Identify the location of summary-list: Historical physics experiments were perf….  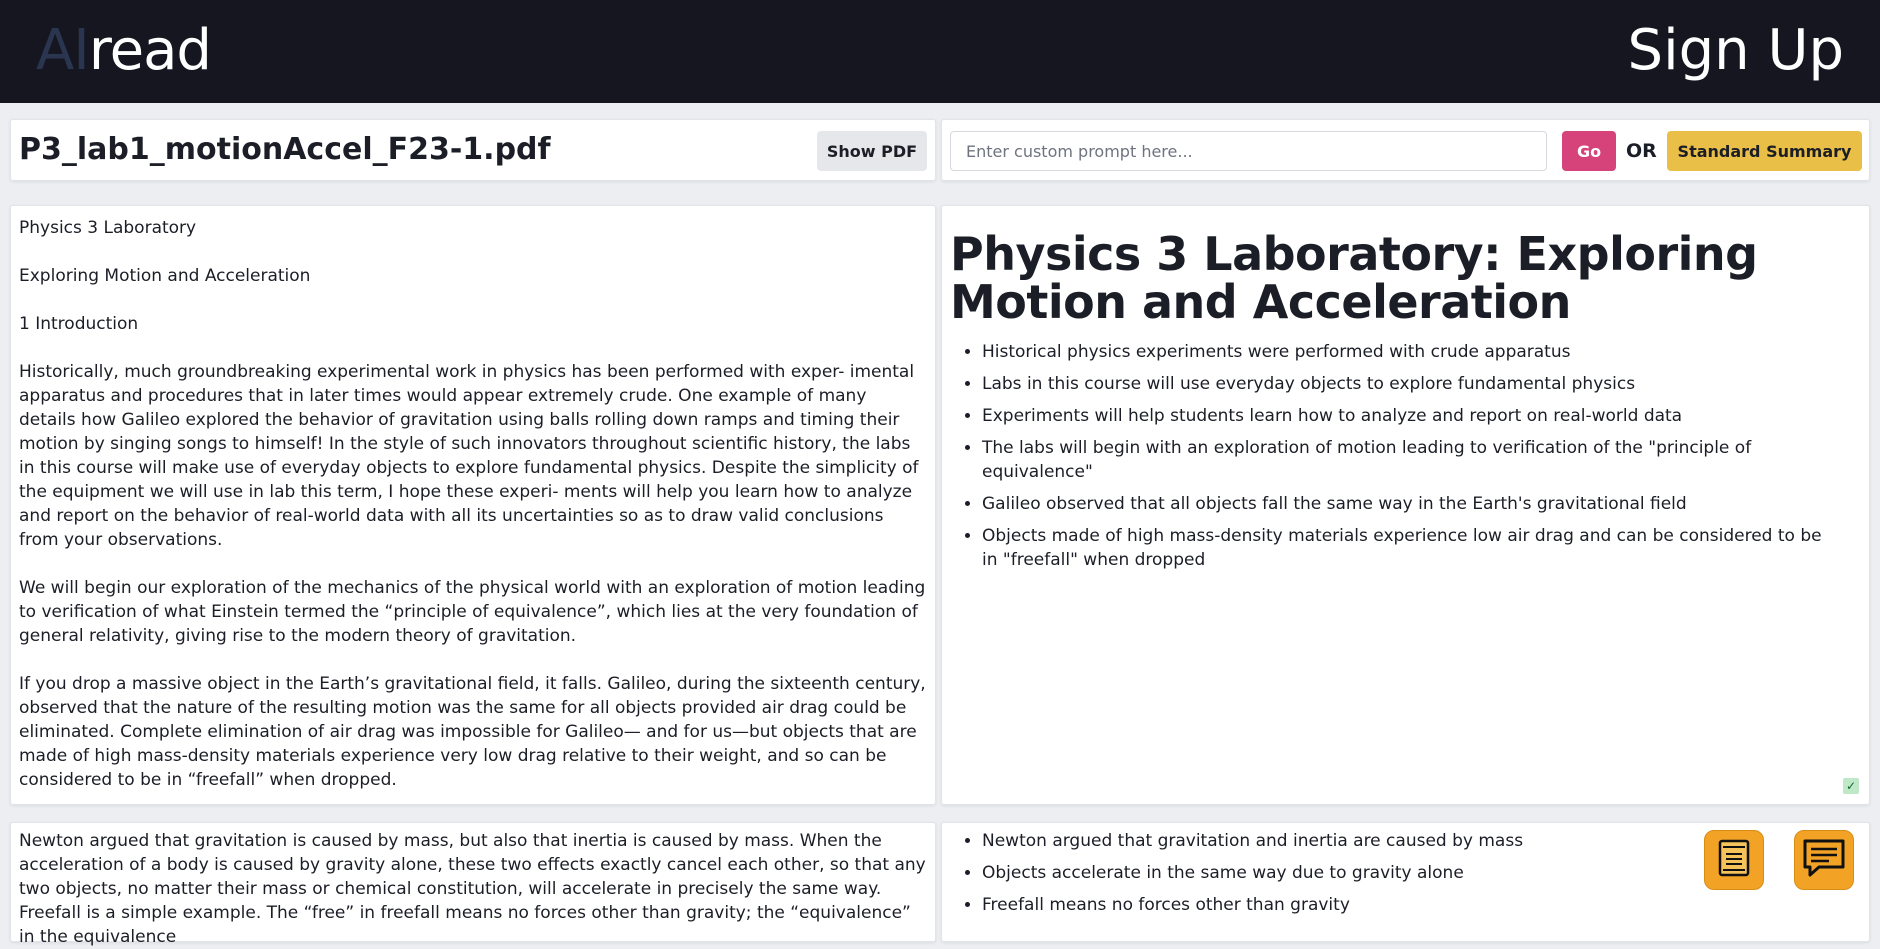
(1405, 456).